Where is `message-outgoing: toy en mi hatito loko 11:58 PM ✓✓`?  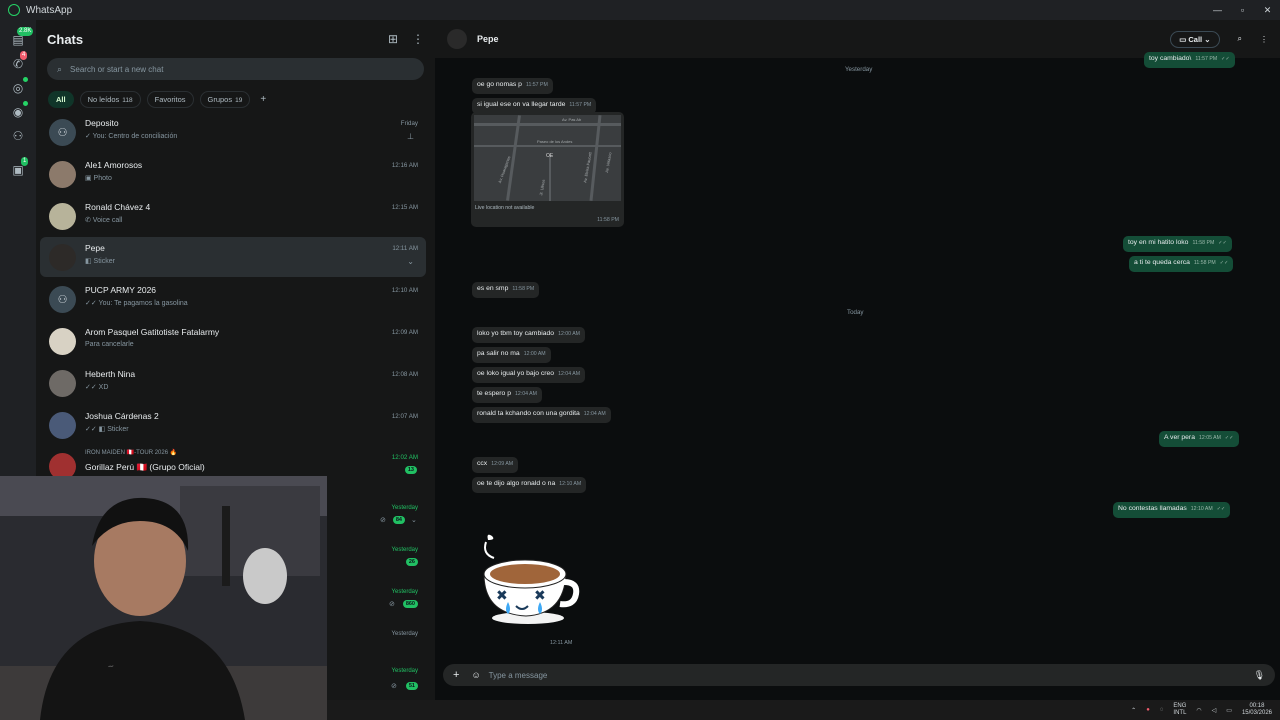
message-outgoing: toy en mi hatito loko 11:58 PM ✓✓ is located at coordinates (1177, 244).